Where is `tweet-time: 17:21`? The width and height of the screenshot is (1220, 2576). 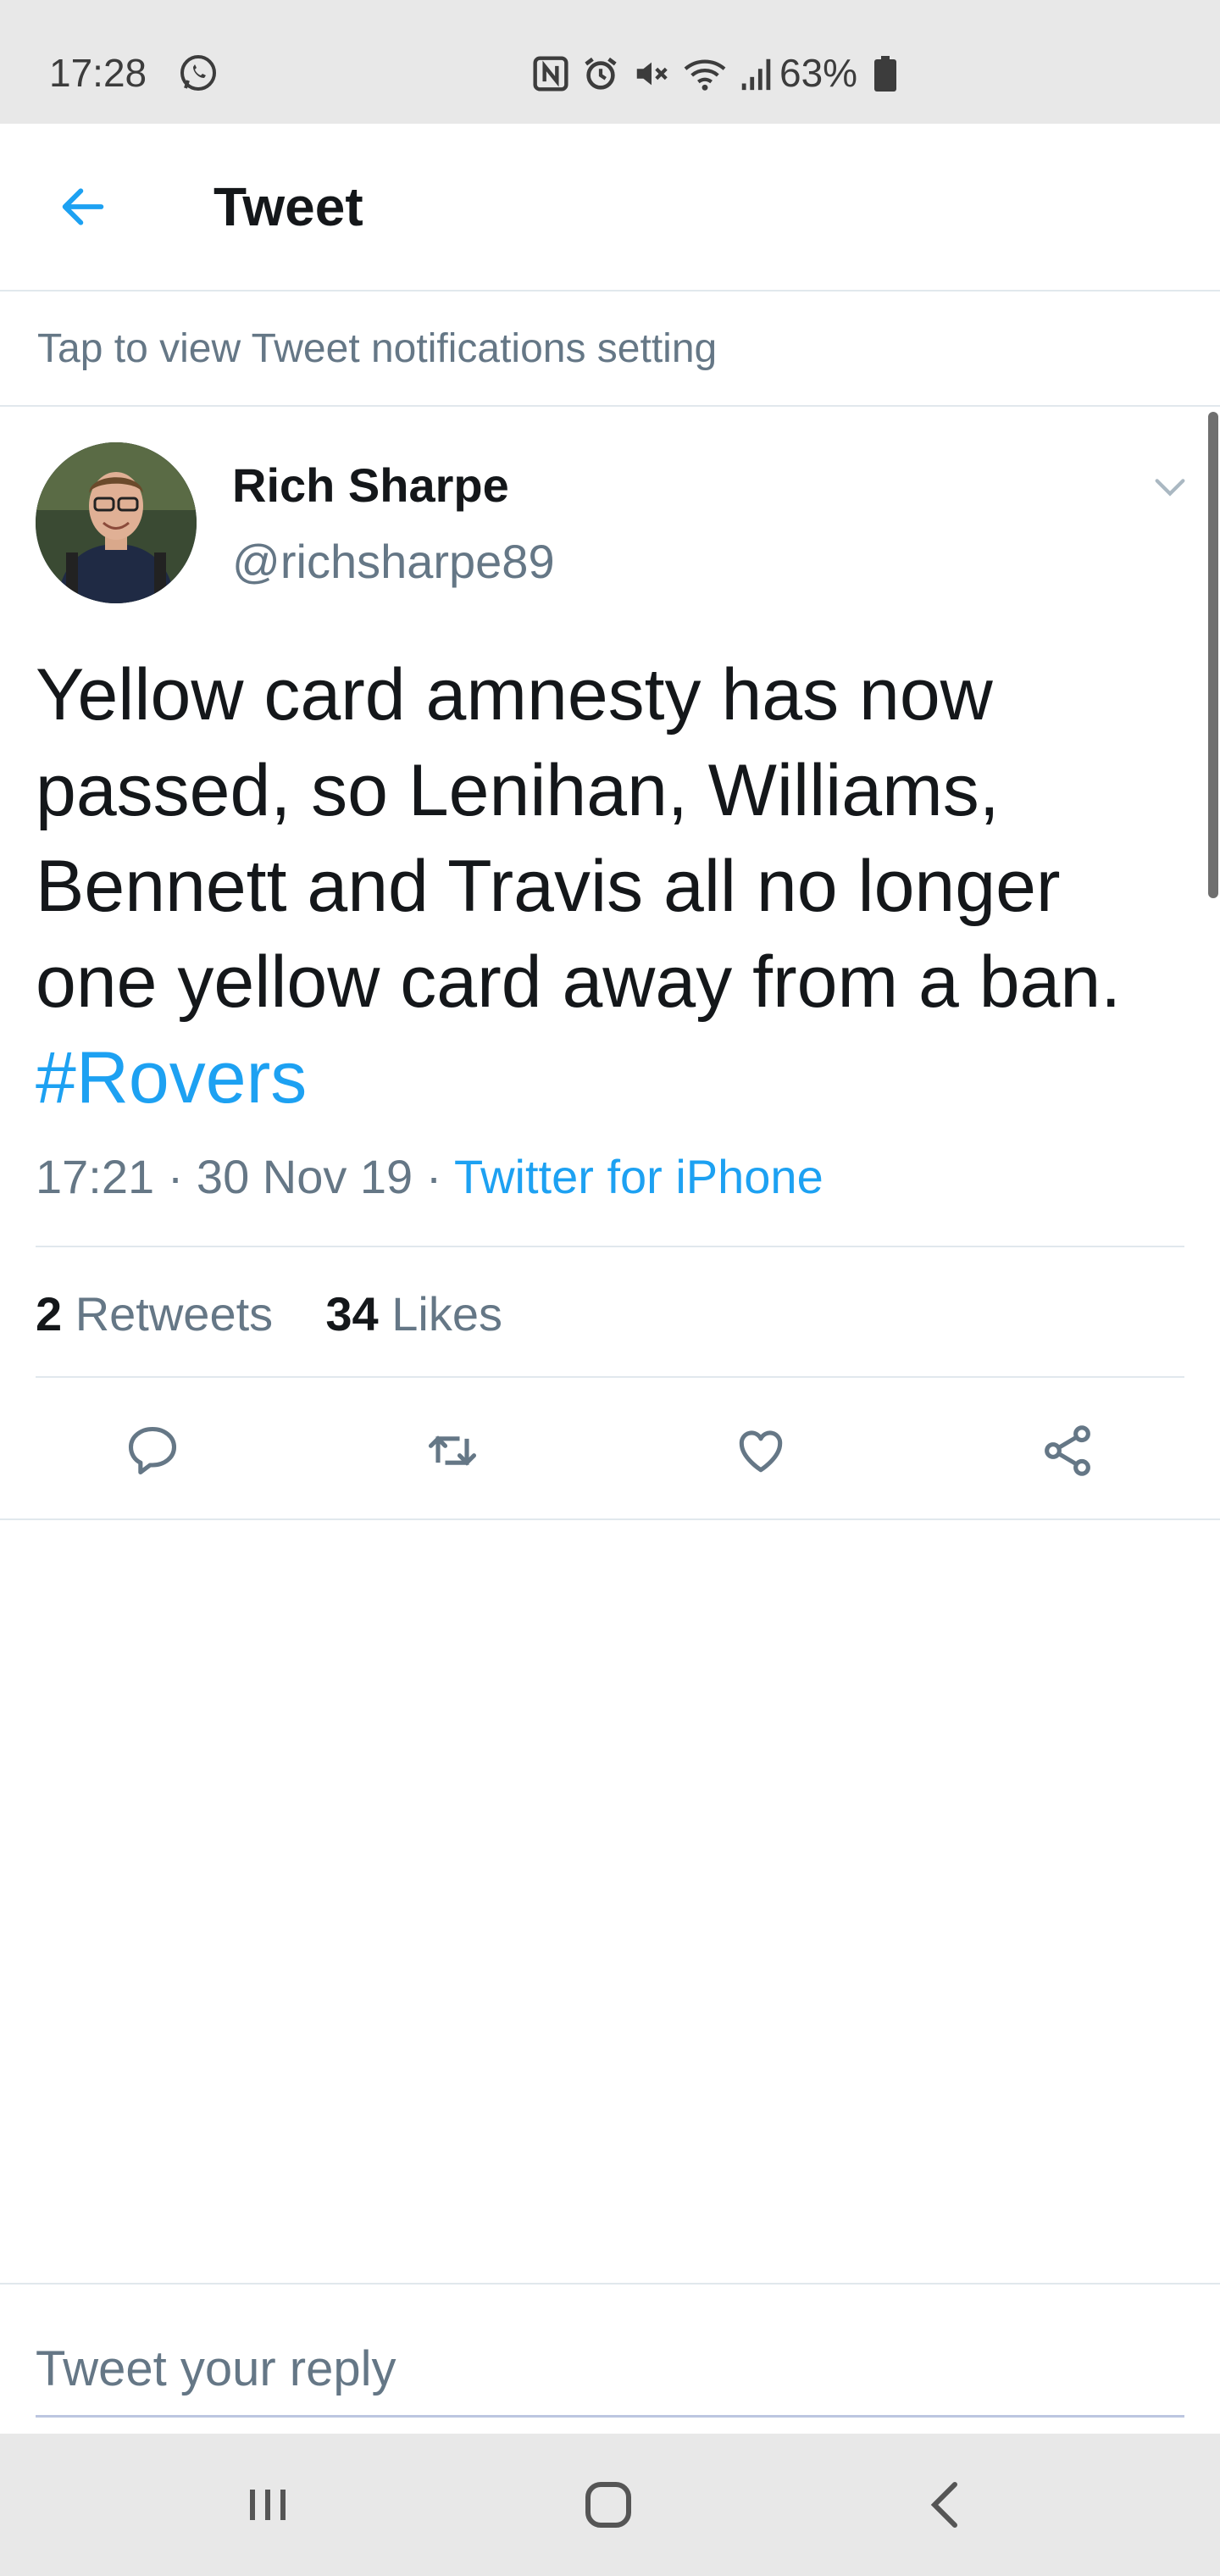
tweet-time: 17:21 is located at coordinates (95, 1176).